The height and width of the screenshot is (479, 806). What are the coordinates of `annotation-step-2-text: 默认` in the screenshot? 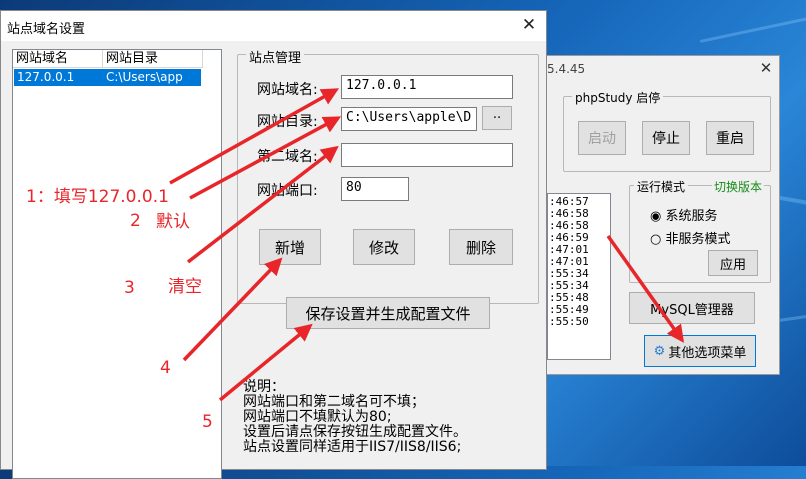 It's located at (173, 222).